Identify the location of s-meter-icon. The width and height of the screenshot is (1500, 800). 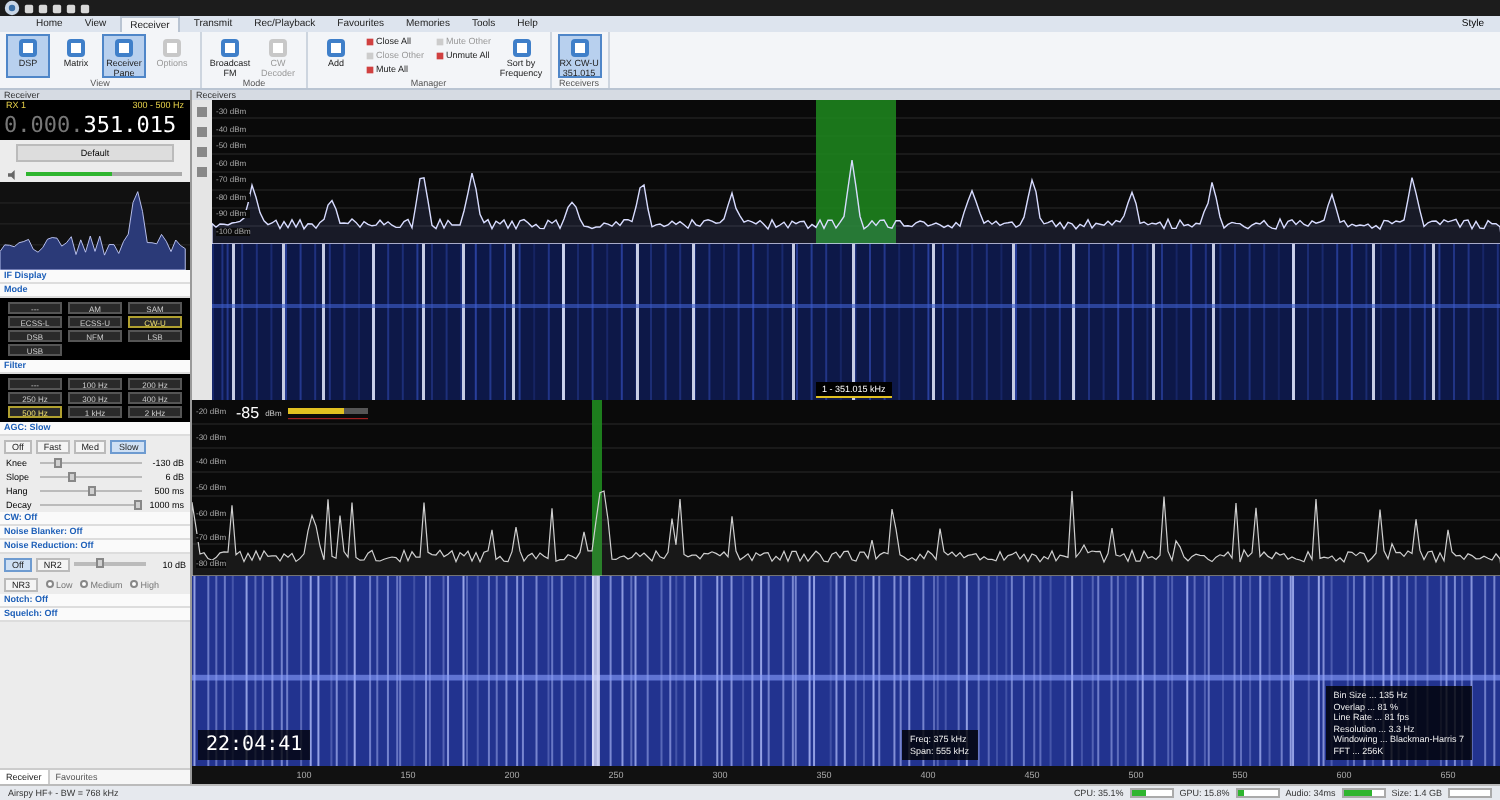
(327, 413).